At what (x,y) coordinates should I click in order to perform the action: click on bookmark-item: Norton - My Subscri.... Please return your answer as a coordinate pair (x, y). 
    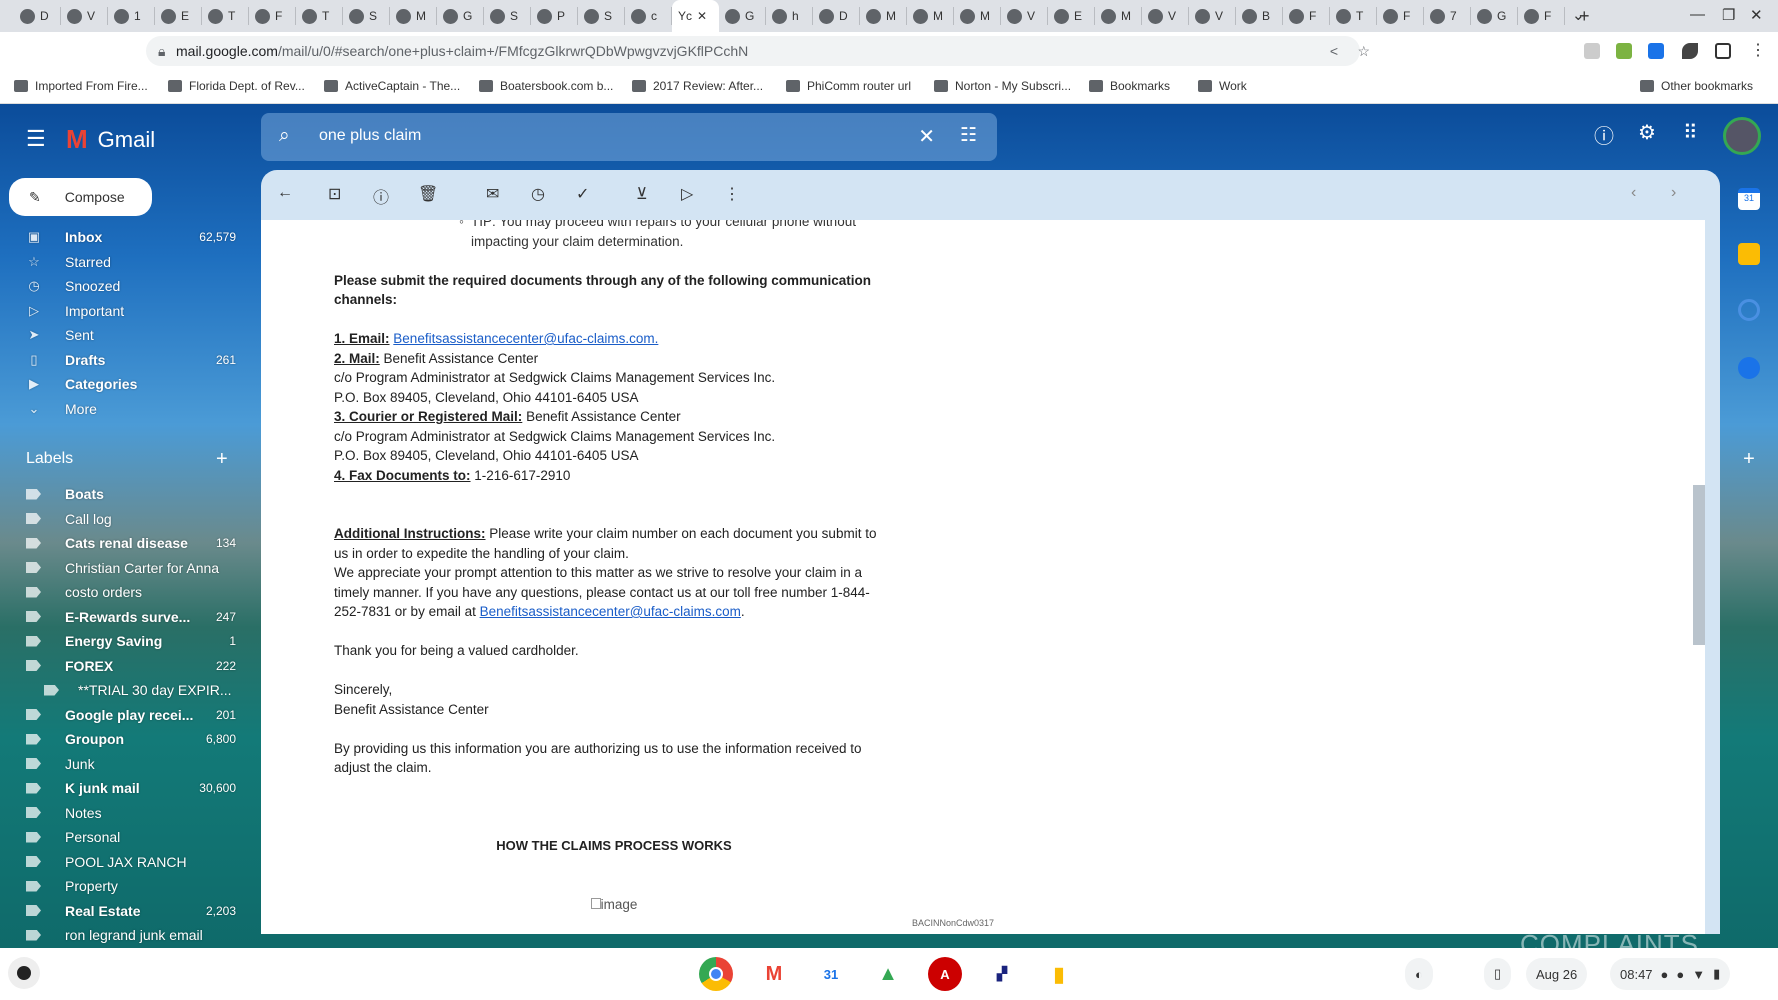
    Looking at the image, I should click on (1002, 86).